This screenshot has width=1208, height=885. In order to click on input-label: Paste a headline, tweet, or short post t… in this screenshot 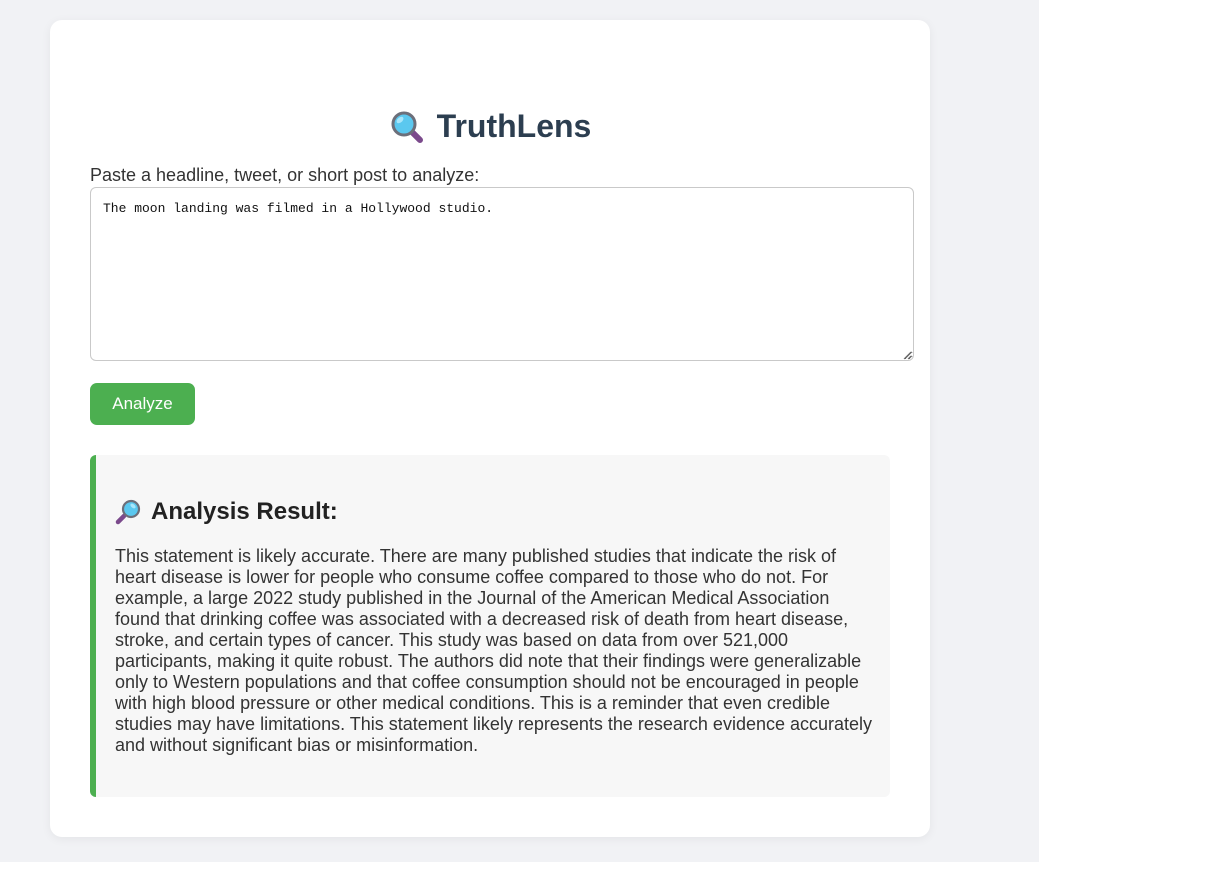, I will do `click(285, 175)`.